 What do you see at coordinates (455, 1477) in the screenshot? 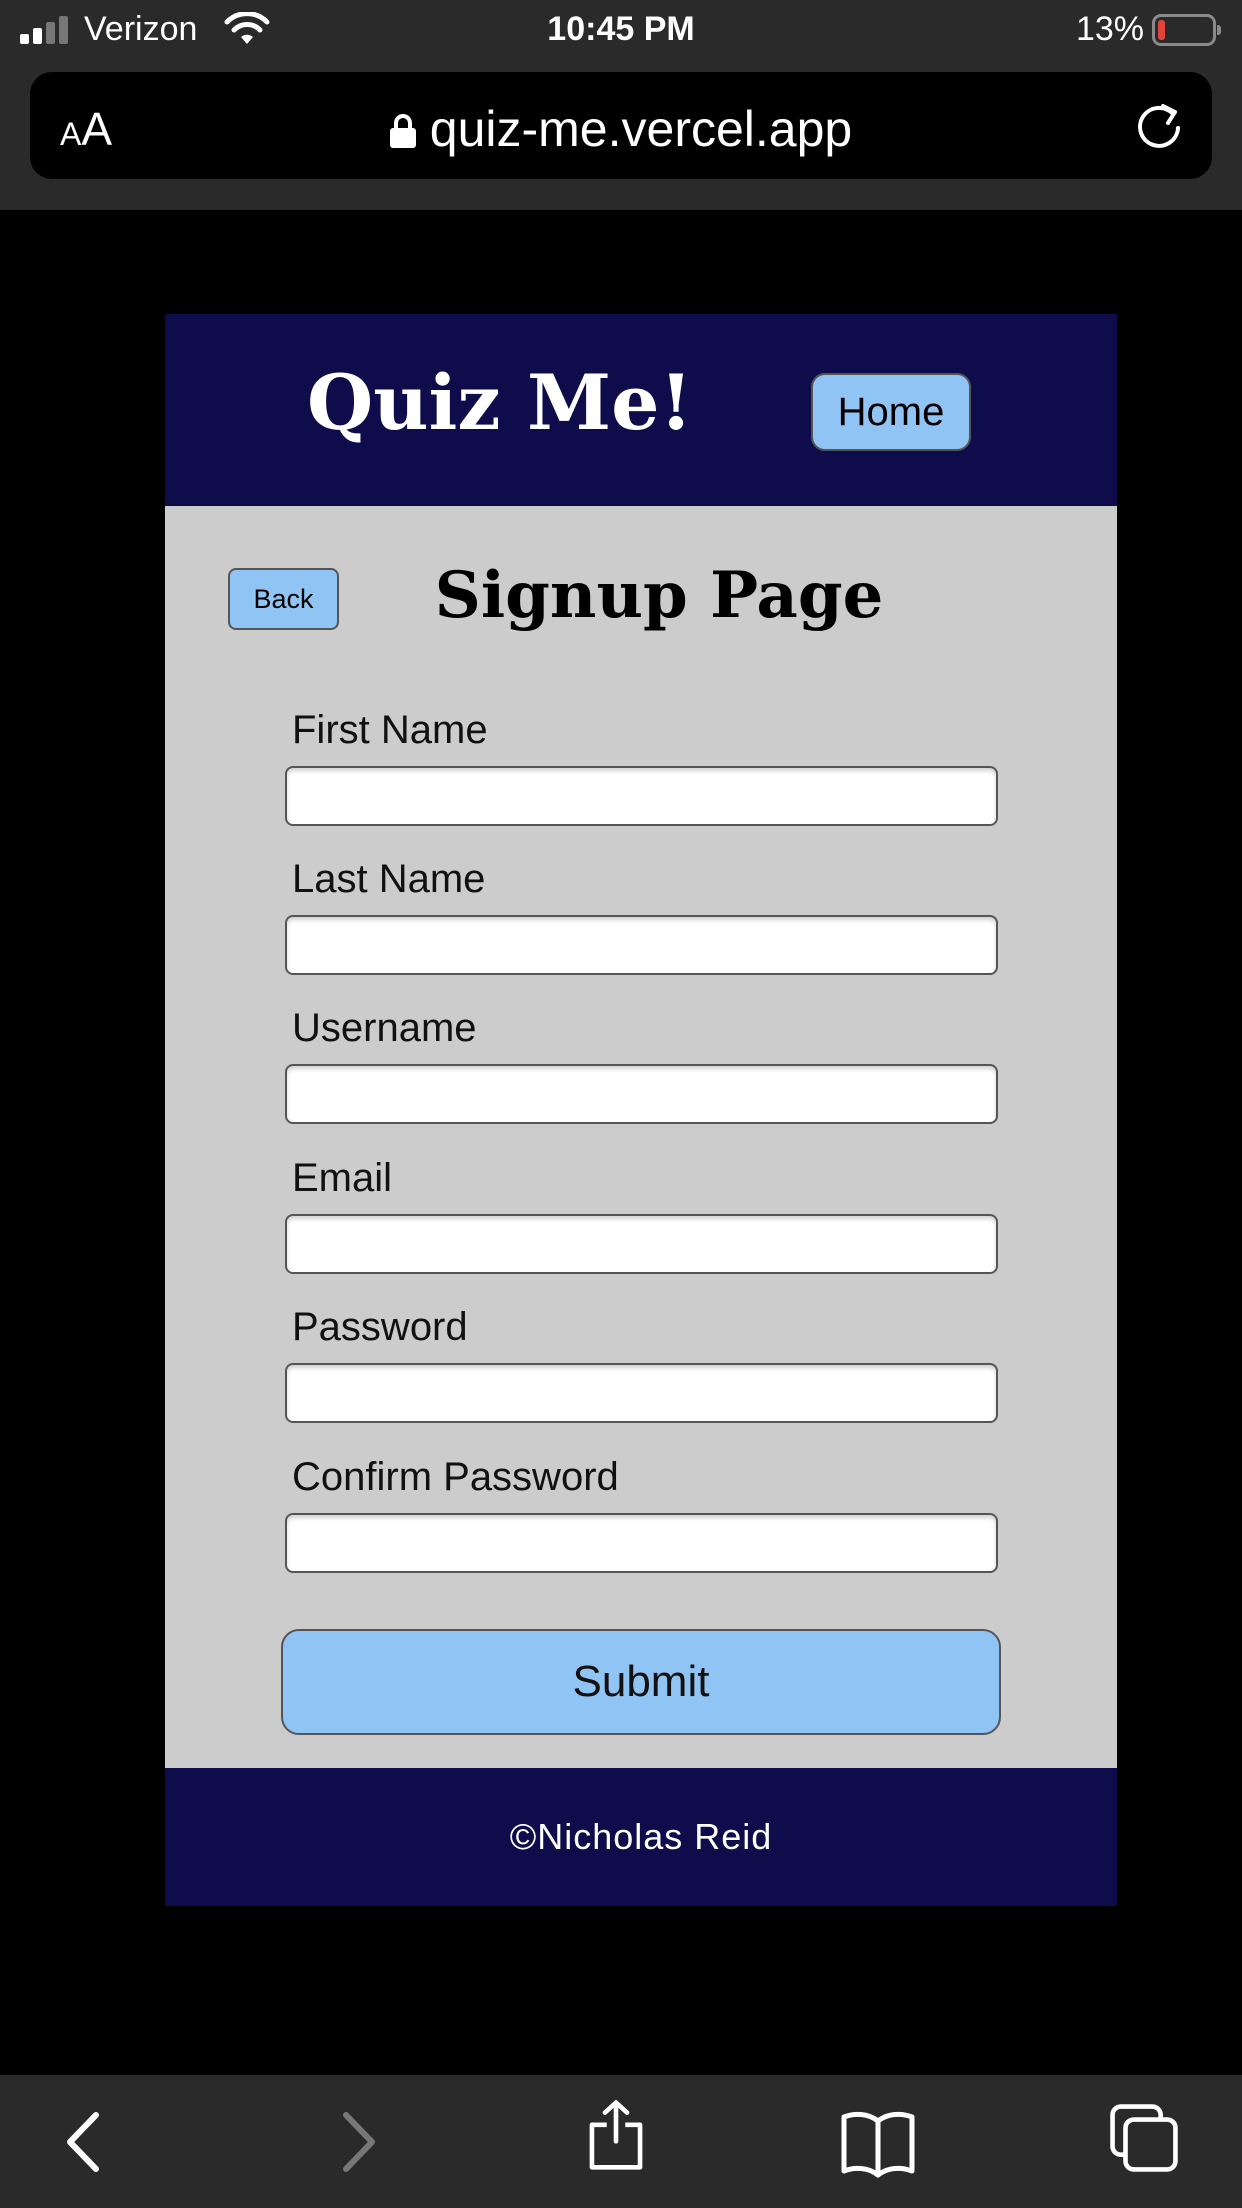
I see `confirm-password-label: Confirm Password` at bounding box center [455, 1477].